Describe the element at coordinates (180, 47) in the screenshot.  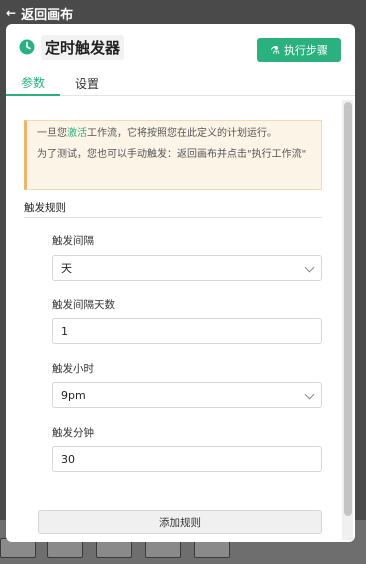
I see `panel-header: 定时触发器 ⚗ 执行步骤` at that location.